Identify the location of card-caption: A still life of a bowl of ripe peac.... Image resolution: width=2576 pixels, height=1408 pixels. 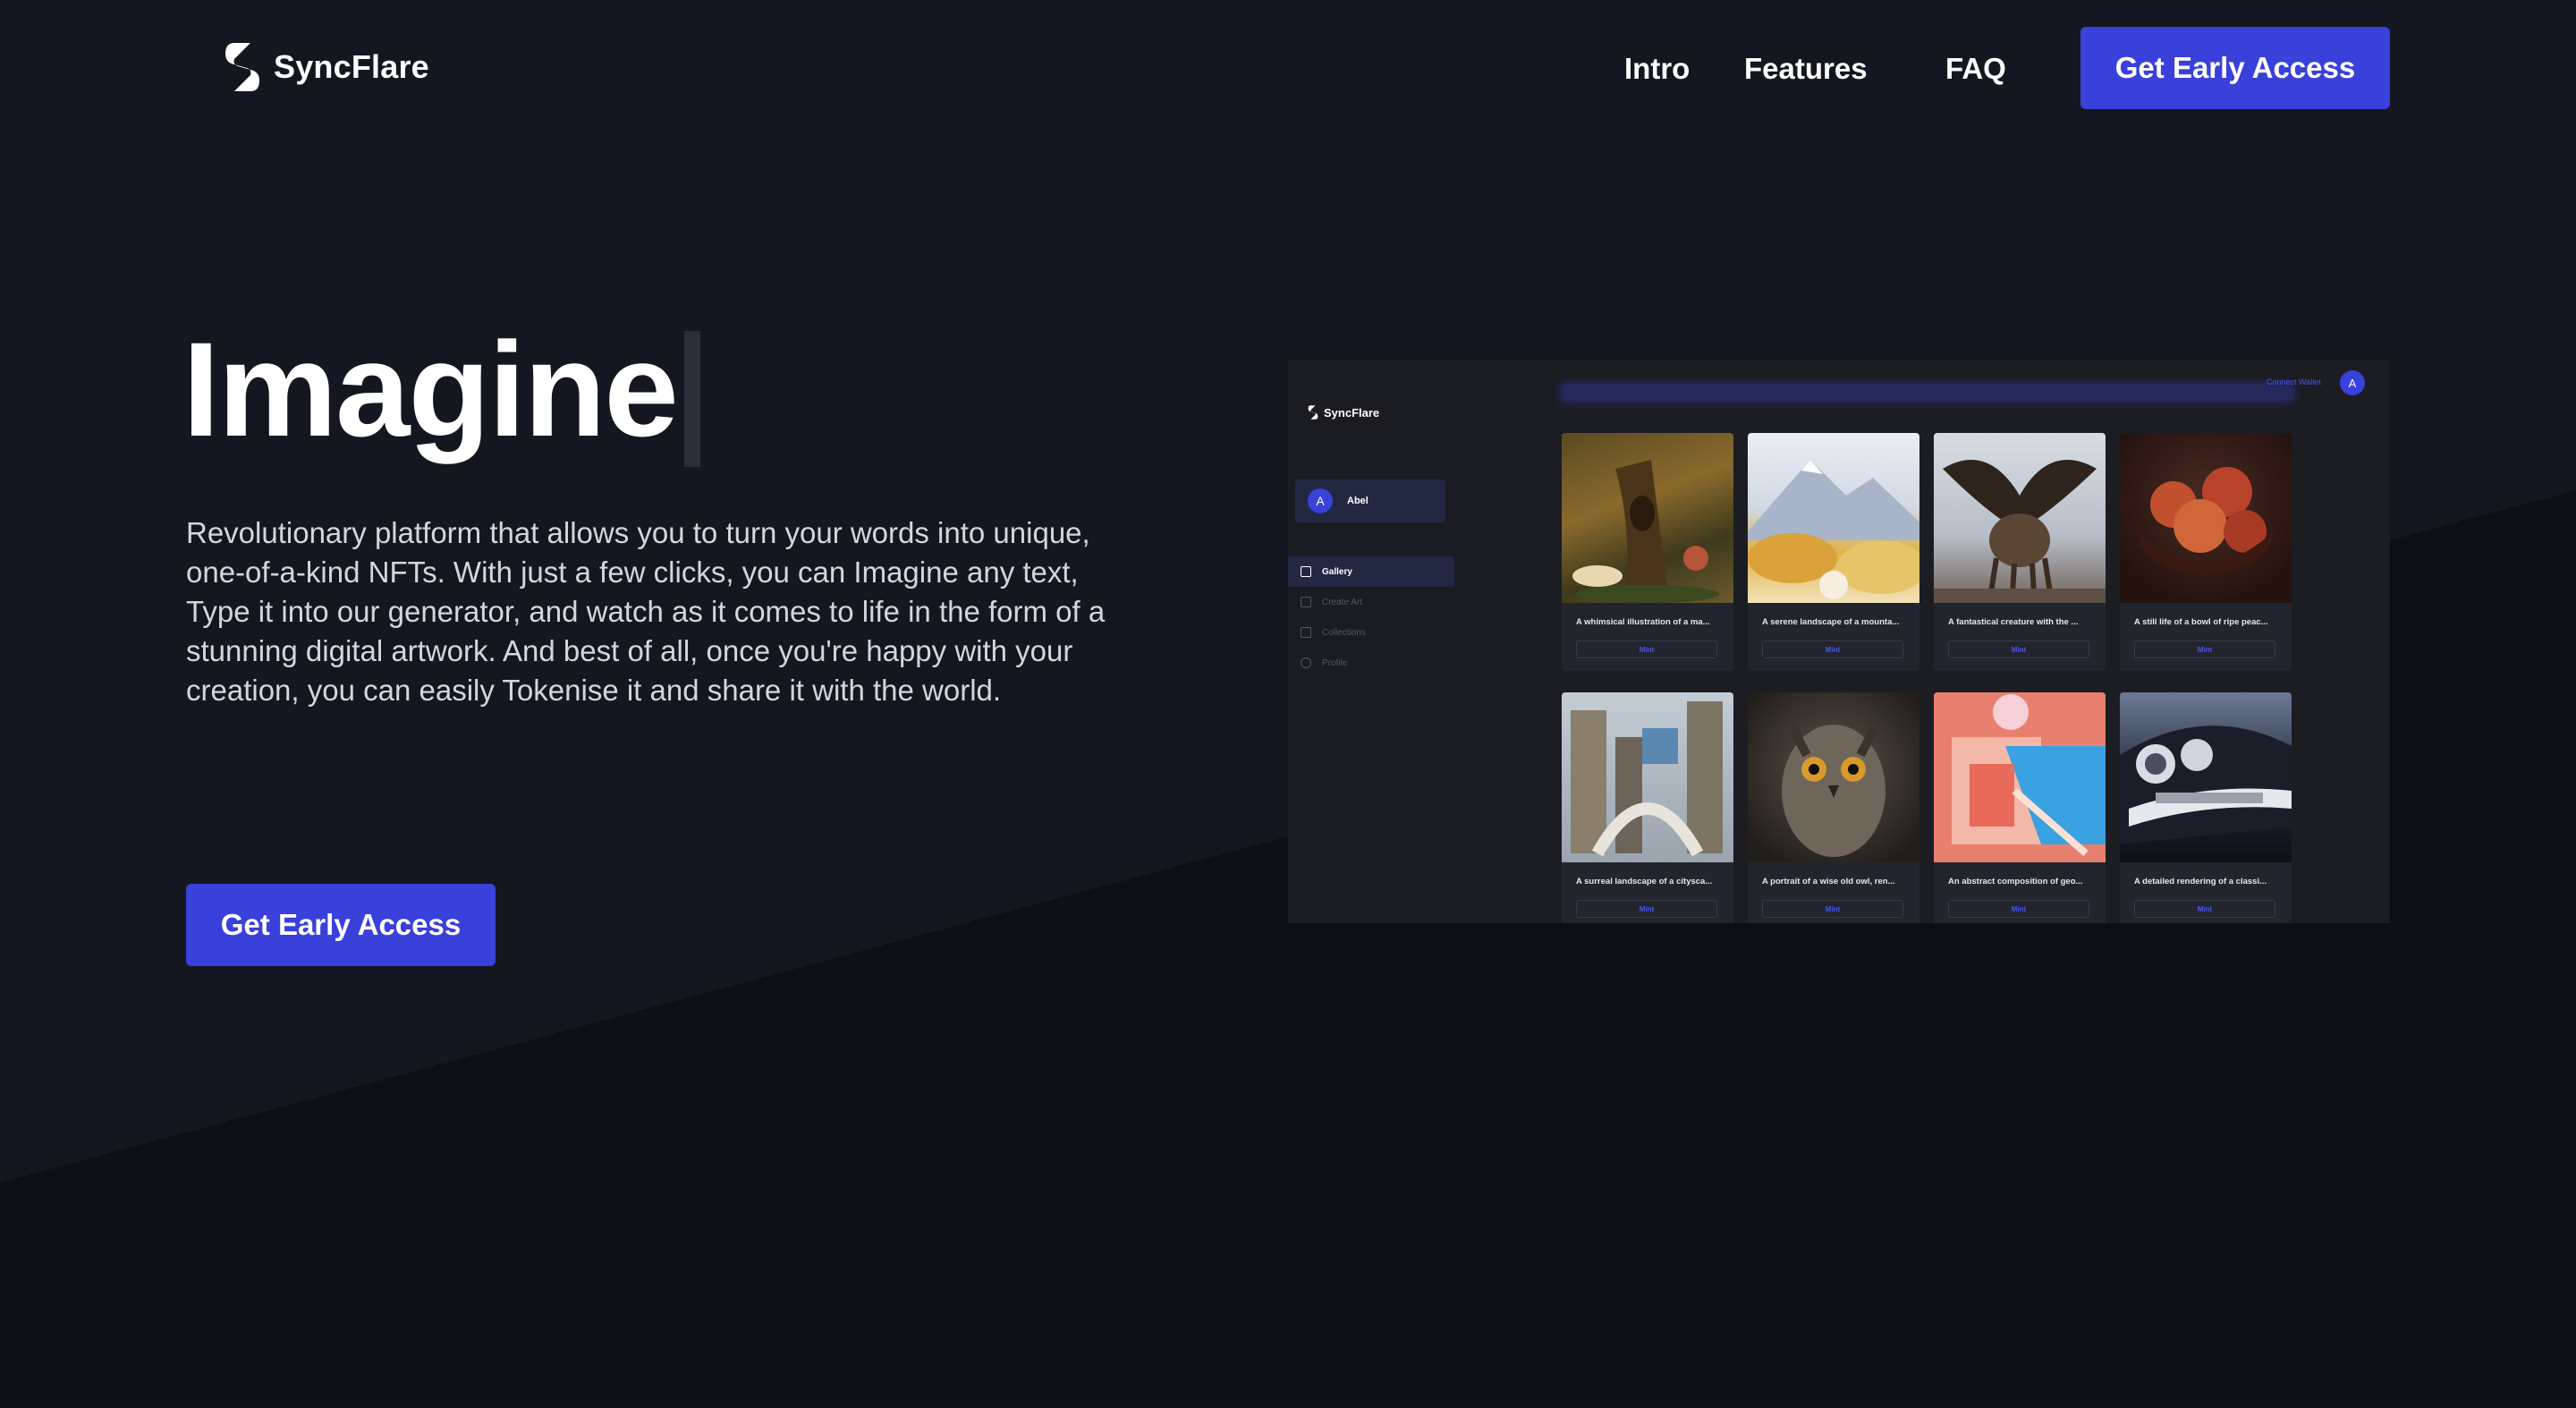
(2201, 622).